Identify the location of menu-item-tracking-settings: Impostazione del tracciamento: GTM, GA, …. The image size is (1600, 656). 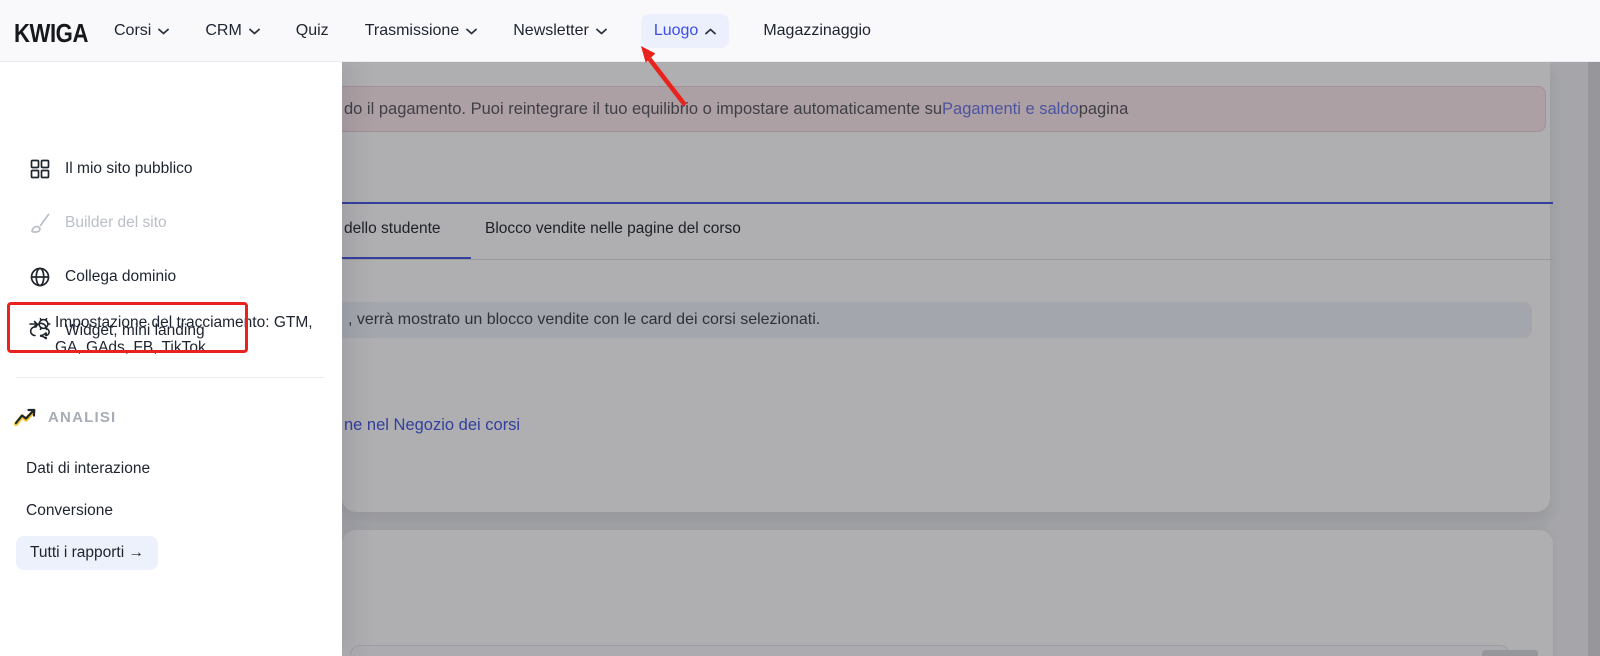
(173, 335).